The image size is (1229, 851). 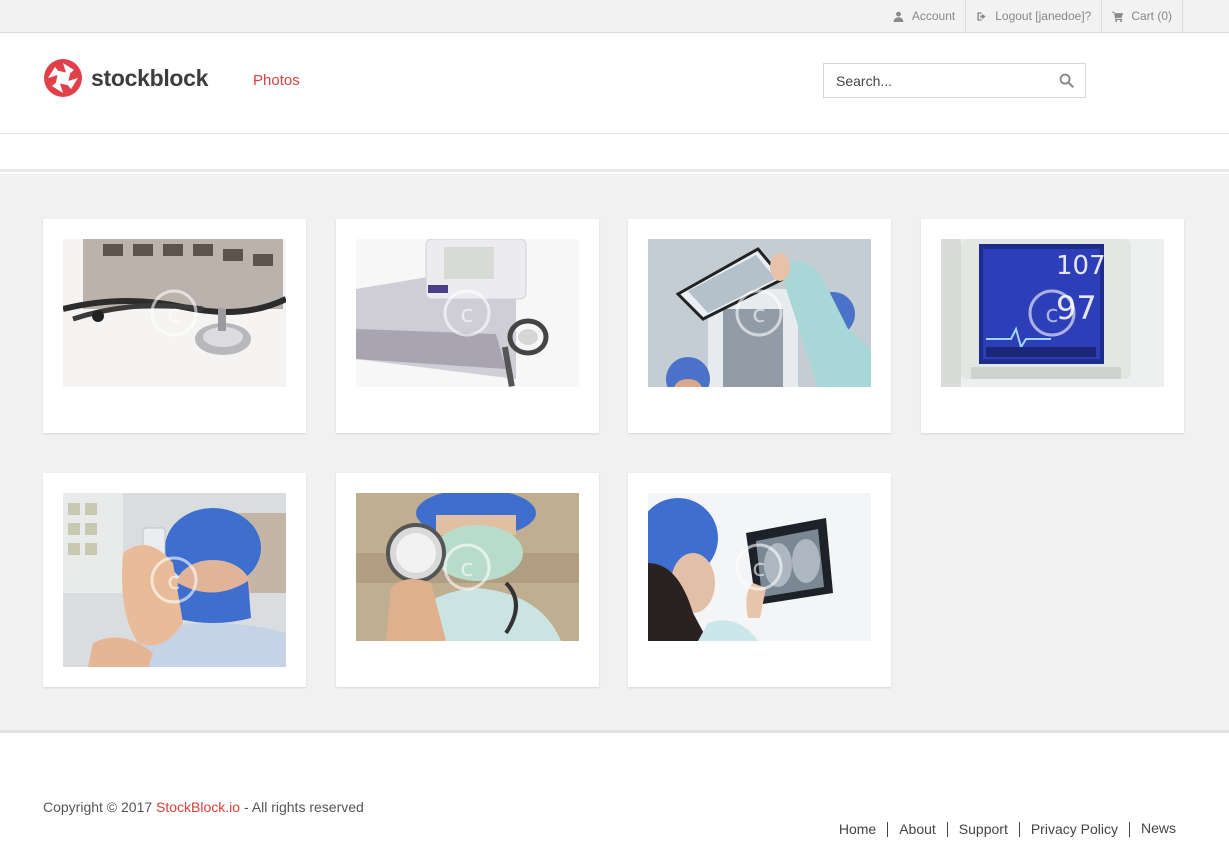 I want to click on account-link: Account, so click(x=925, y=16).